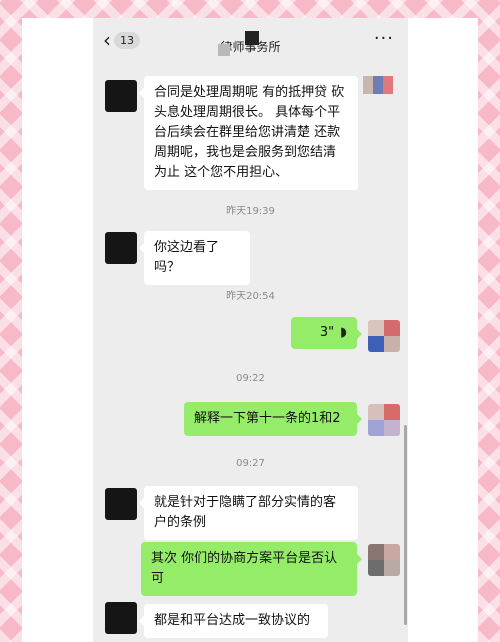 This screenshot has width=500, height=642. I want to click on voice-message-bubble: 3" ◗, so click(326, 333).